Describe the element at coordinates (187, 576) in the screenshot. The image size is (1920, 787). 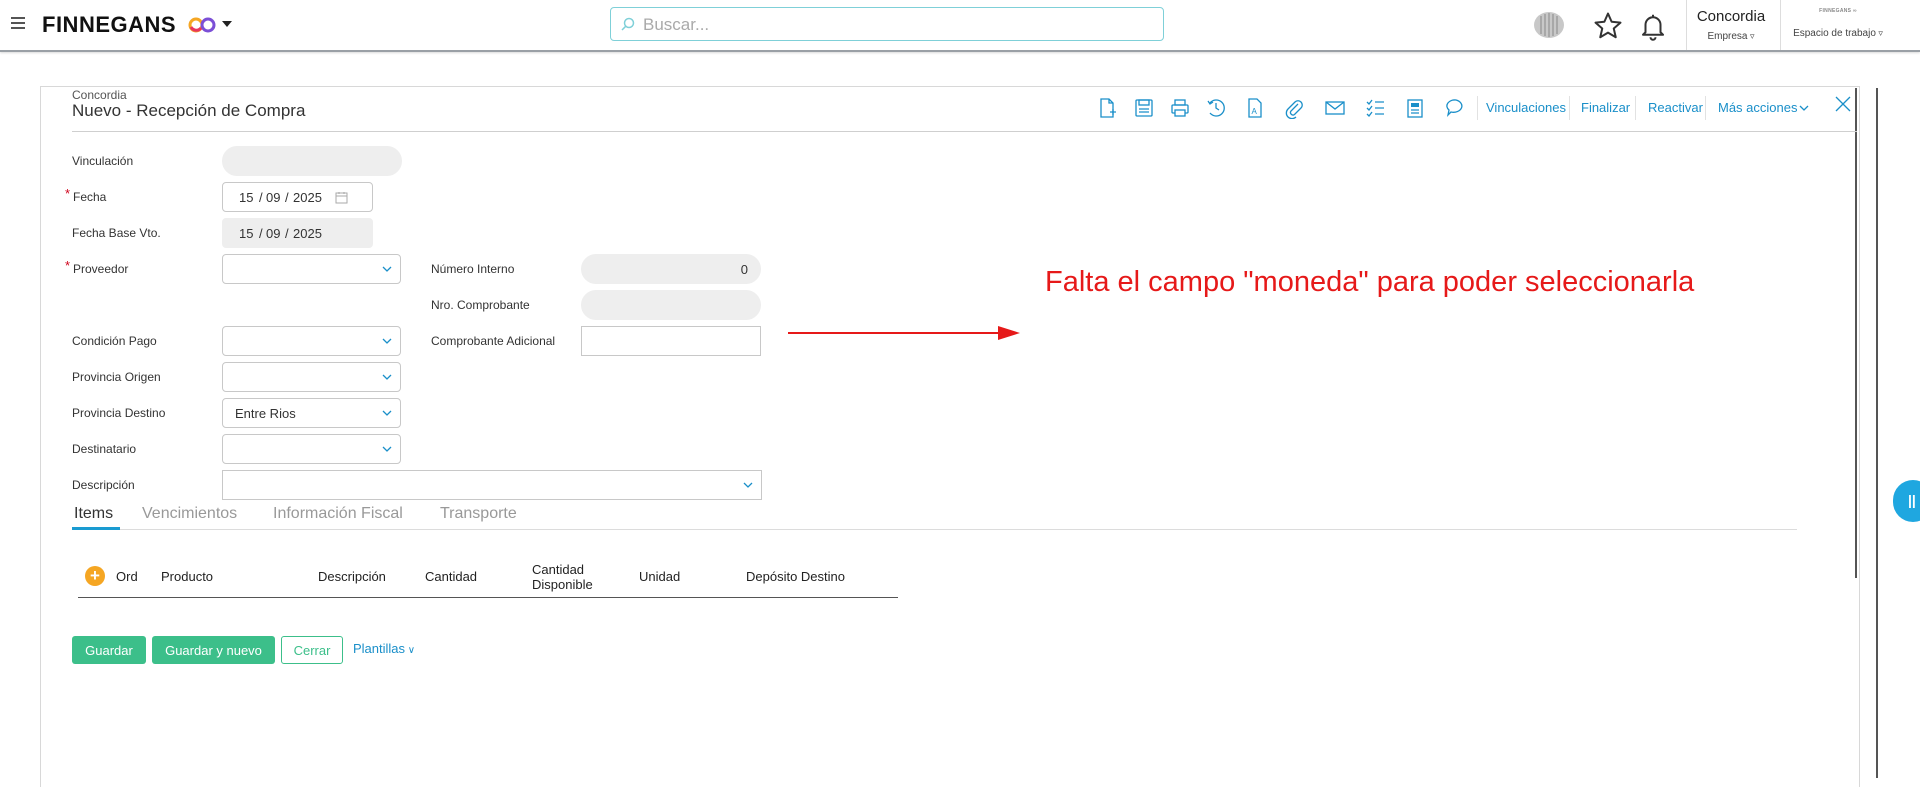
I see `column-header-producto: Producto` at that location.